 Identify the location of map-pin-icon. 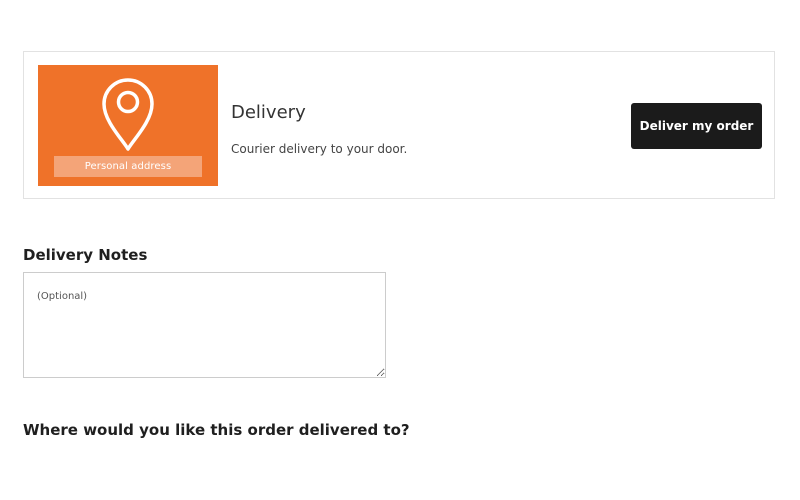
(128, 114).